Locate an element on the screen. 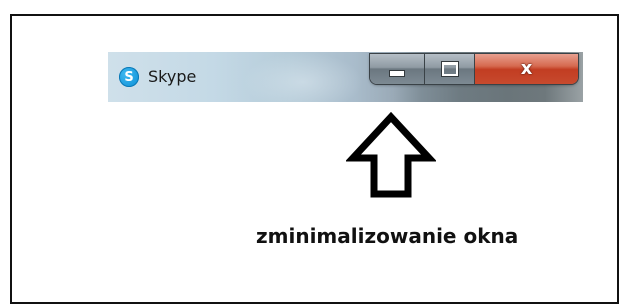  maximize-icon is located at coordinates (449, 69).